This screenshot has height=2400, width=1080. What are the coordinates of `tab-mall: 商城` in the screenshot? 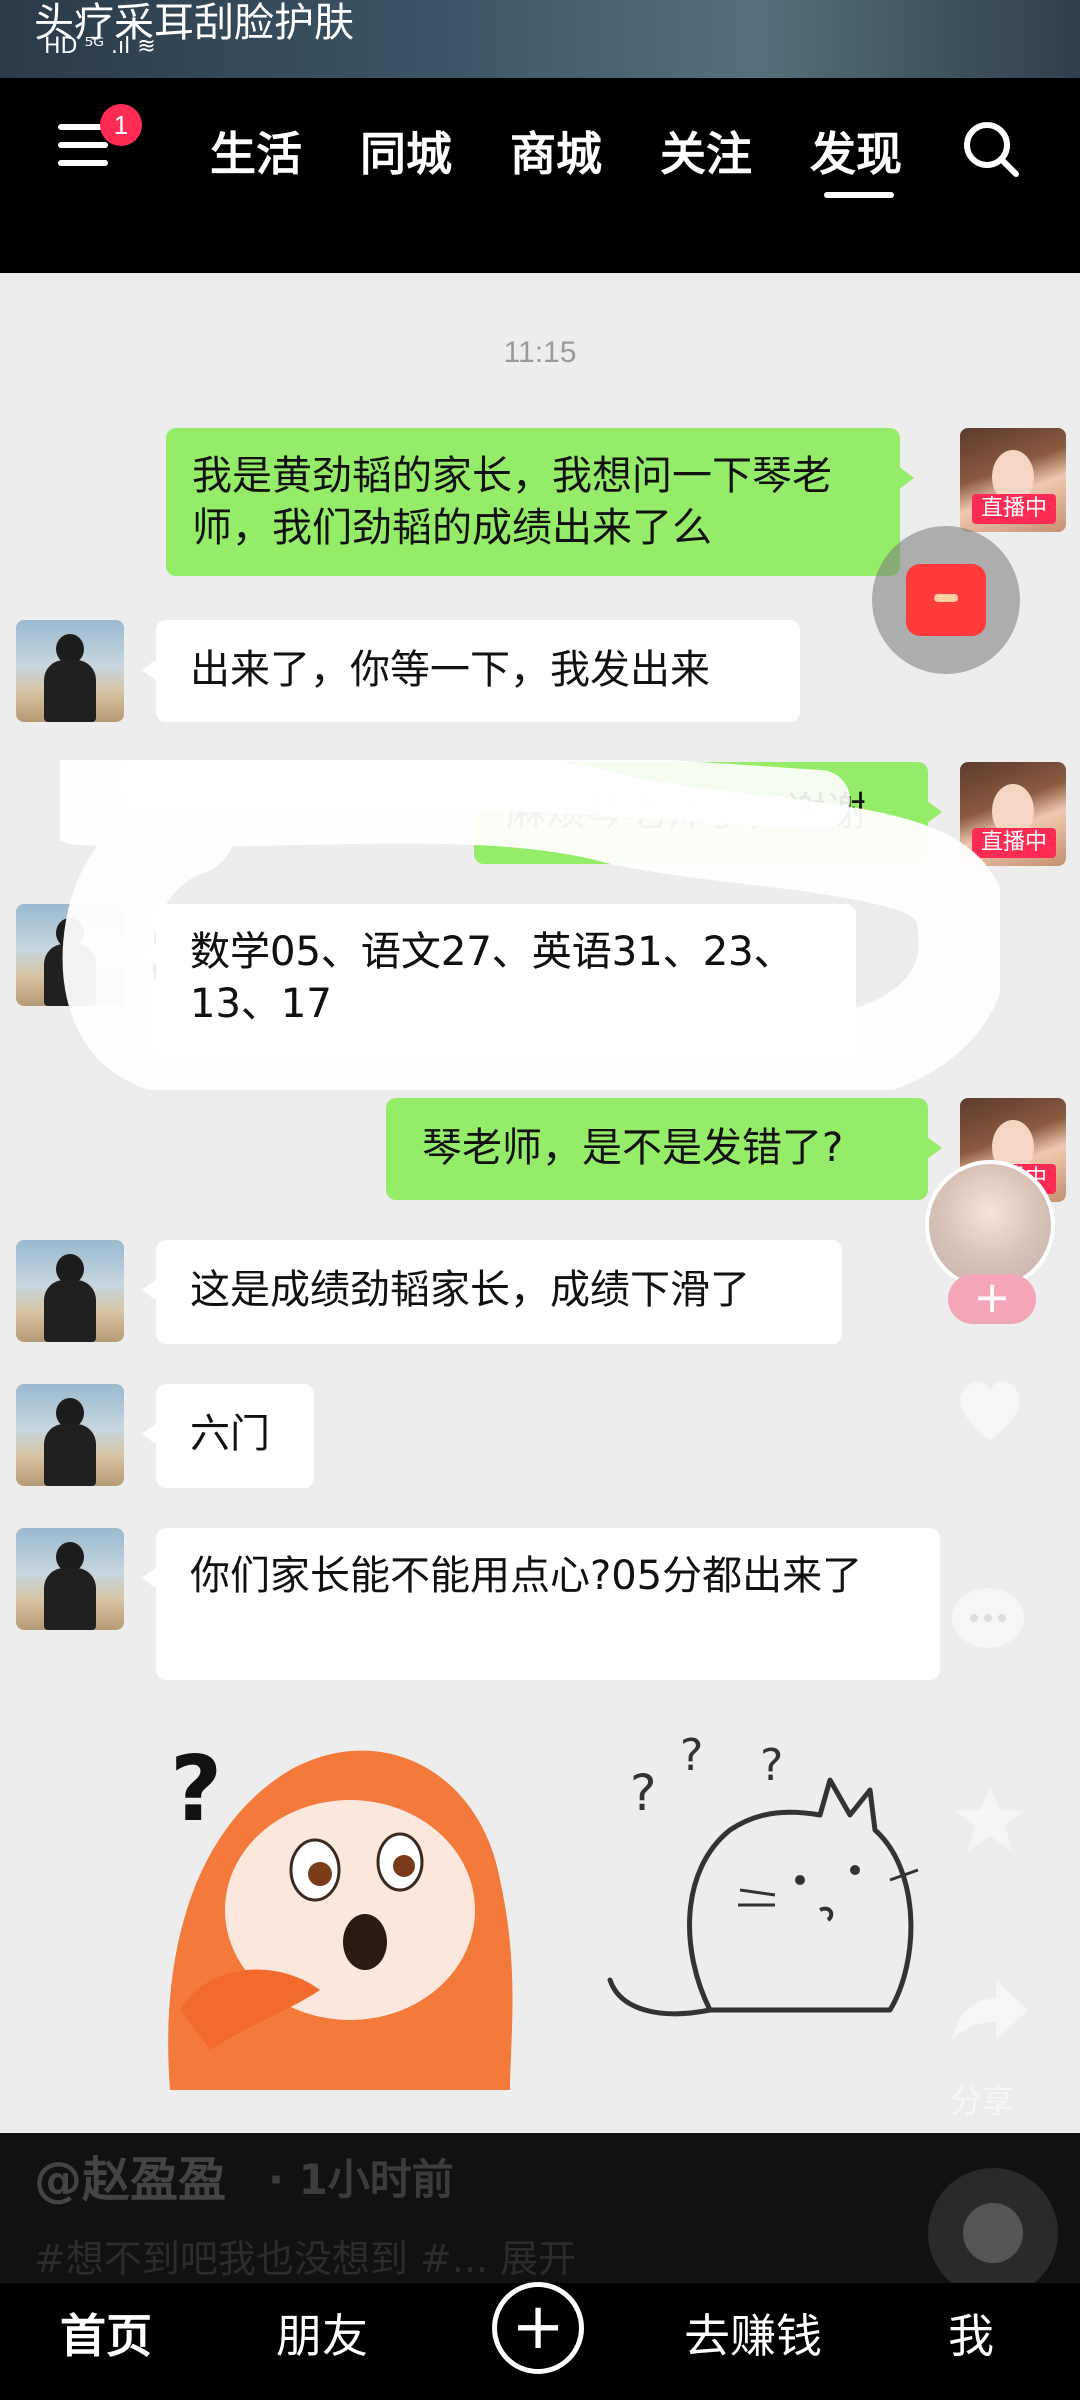 It's located at (556, 151).